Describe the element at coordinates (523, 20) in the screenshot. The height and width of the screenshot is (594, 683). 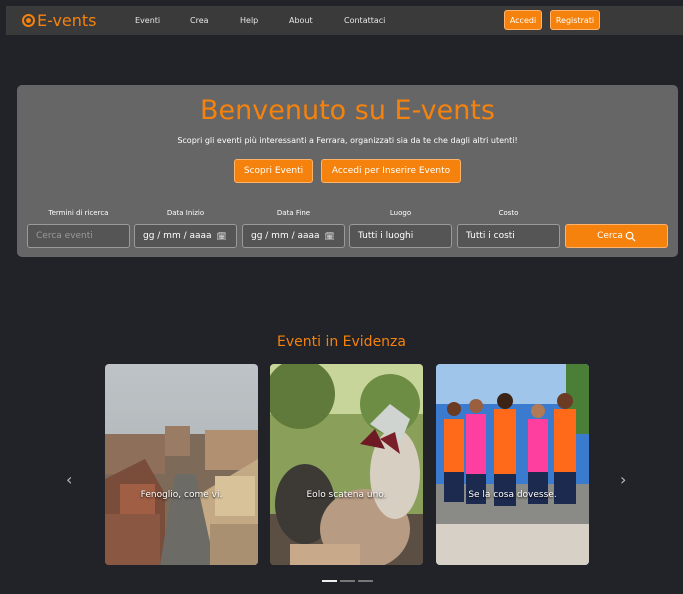
I see `login-button: Accedi` at that location.